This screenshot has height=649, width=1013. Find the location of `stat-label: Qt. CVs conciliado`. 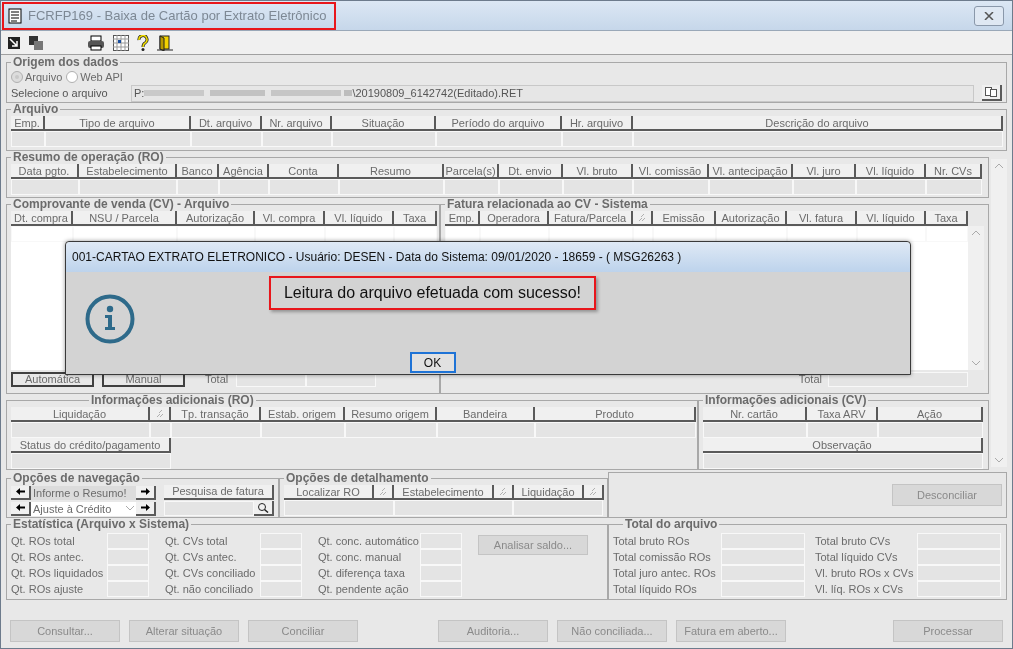

stat-label: Qt. CVs conciliado is located at coordinates (211, 573).